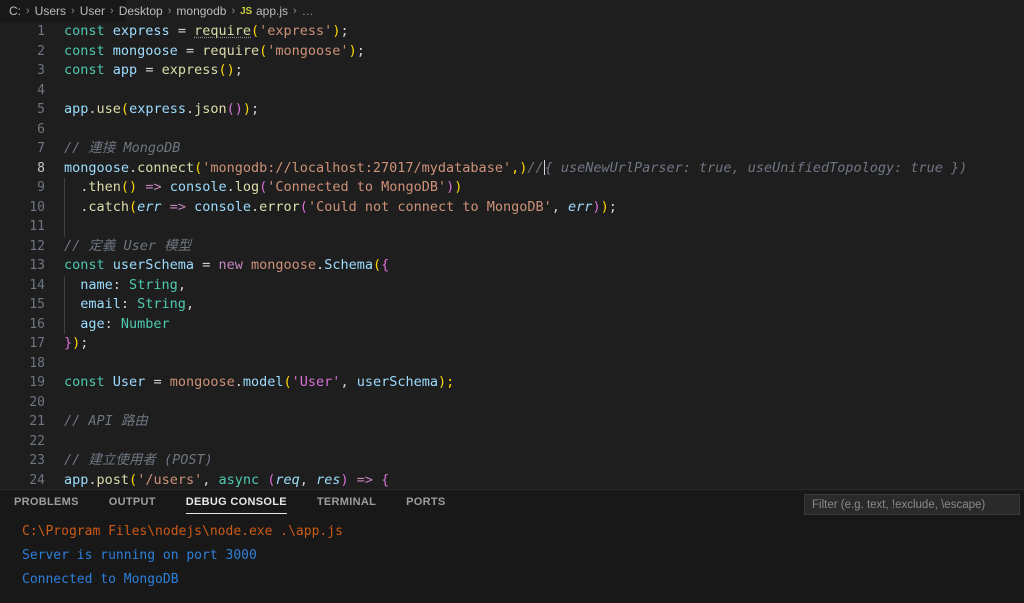 This screenshot has width=1024, height=603. Describe the element at coordinates (37, 265) in the screenshot. I see `line-number: 13` at that location.